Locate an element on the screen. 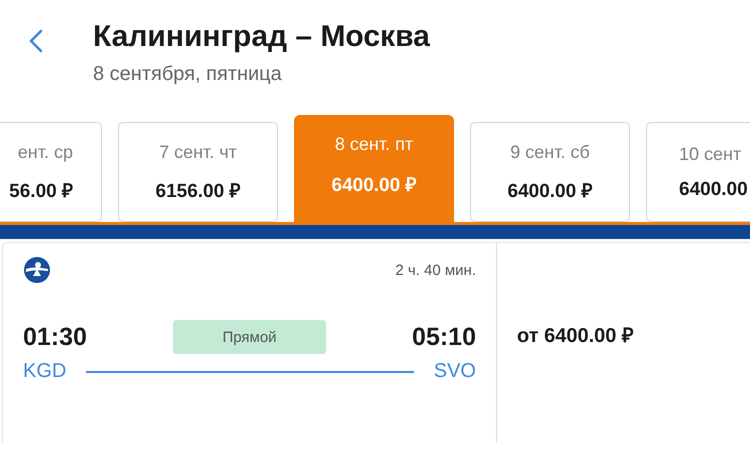  departure-airport: KGD is located at coordinates (44, 371).